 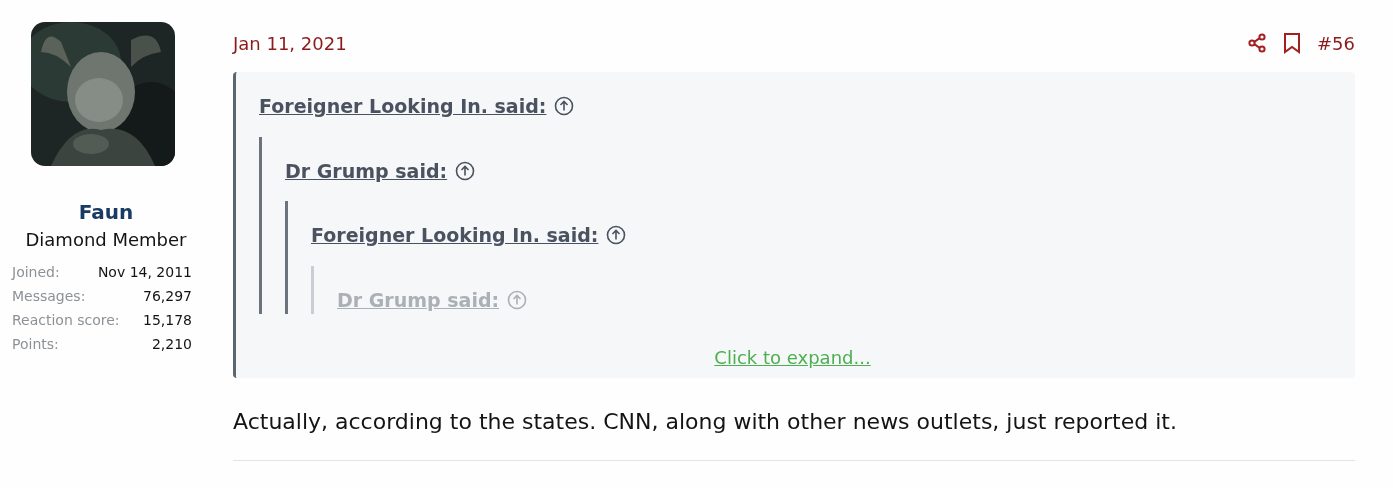 I want to click on bookmark-icon, so click(x=1292, y=43).